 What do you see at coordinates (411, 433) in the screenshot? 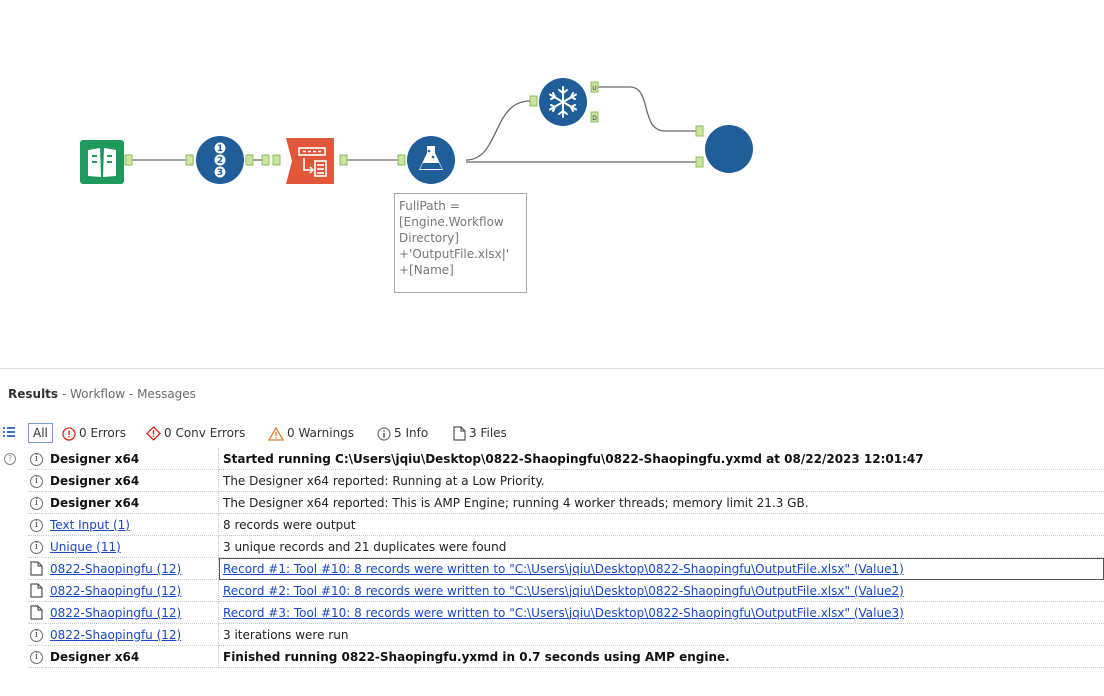
I see `filter-info-label: 5 Info` at bounding box center [411, 433].